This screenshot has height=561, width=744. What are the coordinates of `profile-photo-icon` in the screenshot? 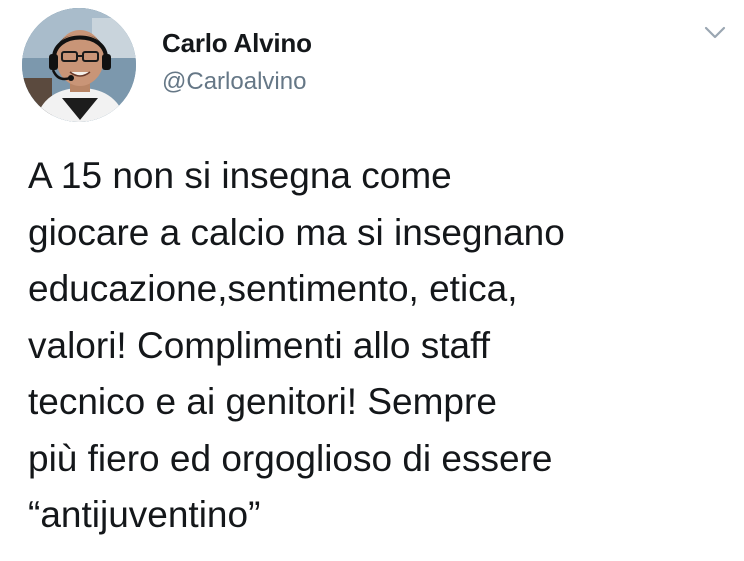 It's located at (79, 65).